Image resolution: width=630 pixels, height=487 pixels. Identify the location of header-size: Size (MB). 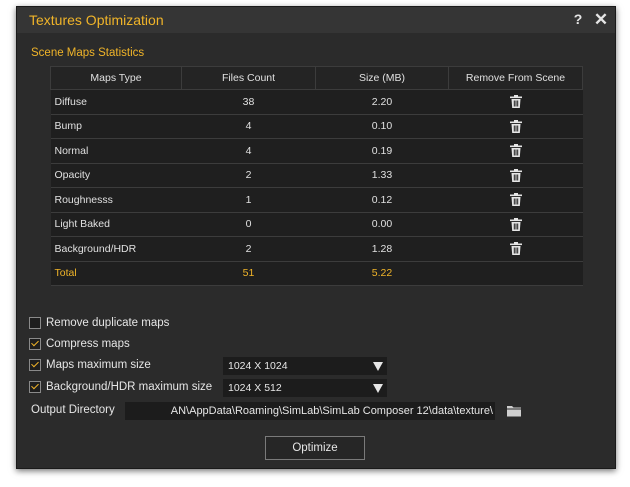
(382, 78).